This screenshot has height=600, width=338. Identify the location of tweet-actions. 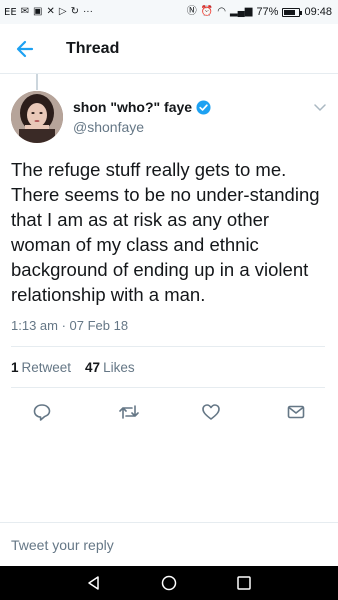
(169, 412).